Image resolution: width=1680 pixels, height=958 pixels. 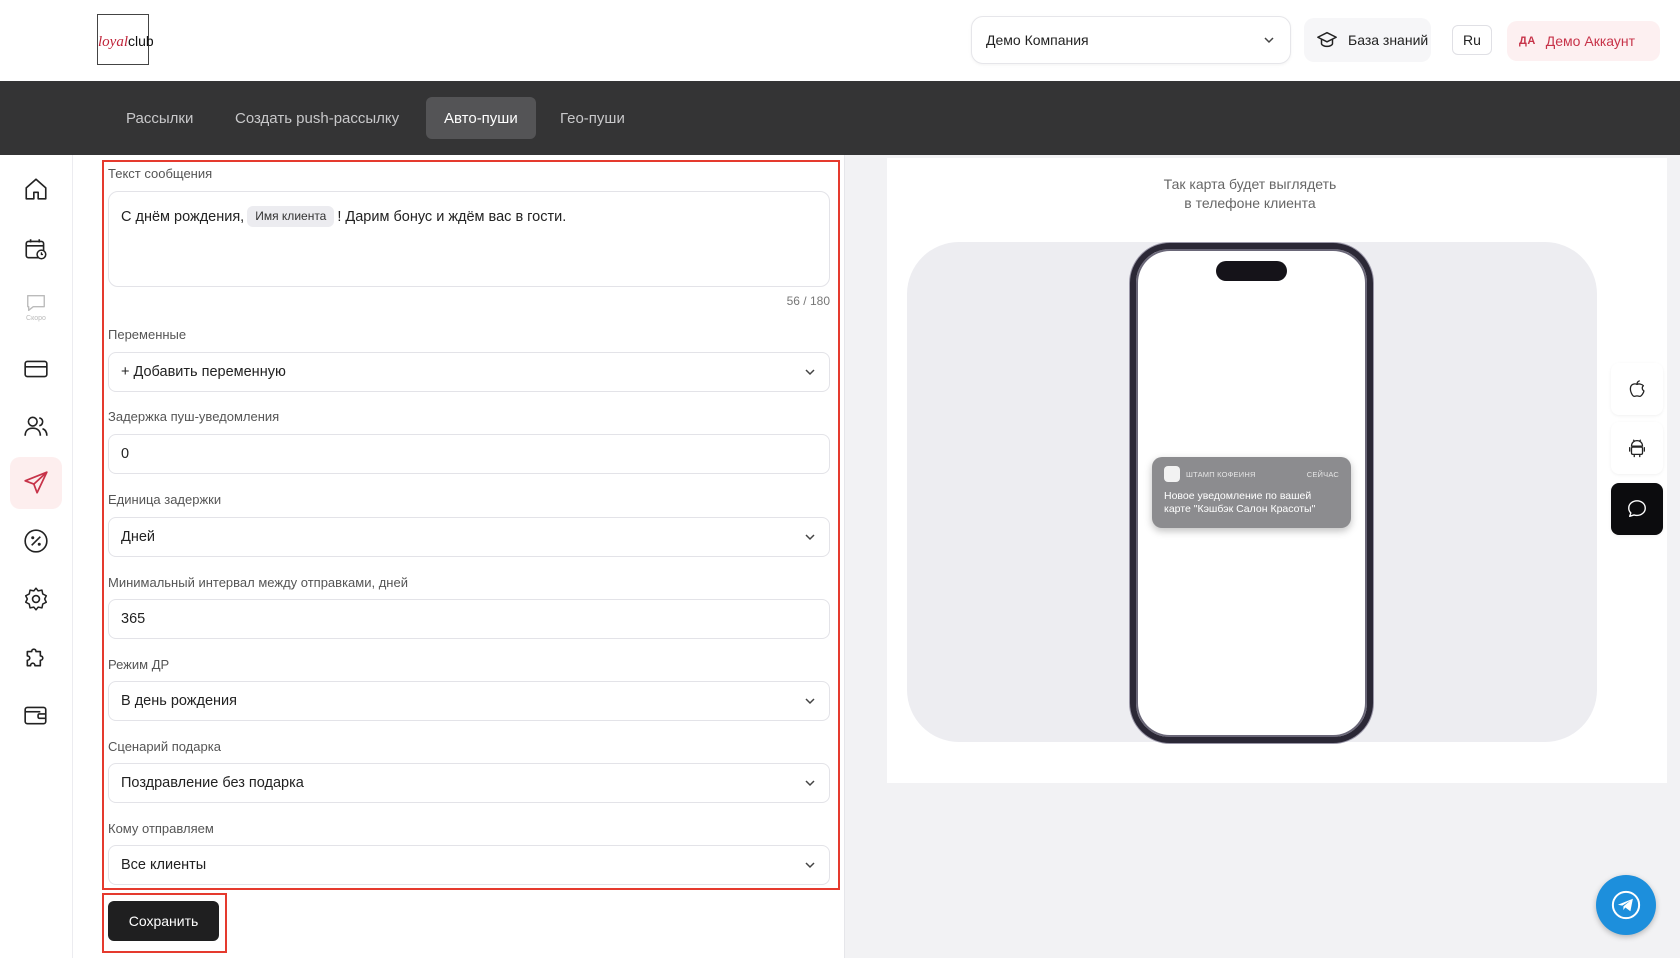 I want to click on sidebar-item-clients, so click(x=36, y=426).